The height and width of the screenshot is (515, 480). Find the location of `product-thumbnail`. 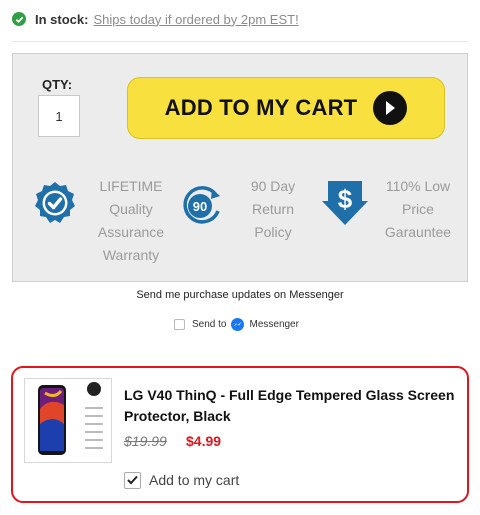

product-thumbnail is located at coordinates (68, 420).